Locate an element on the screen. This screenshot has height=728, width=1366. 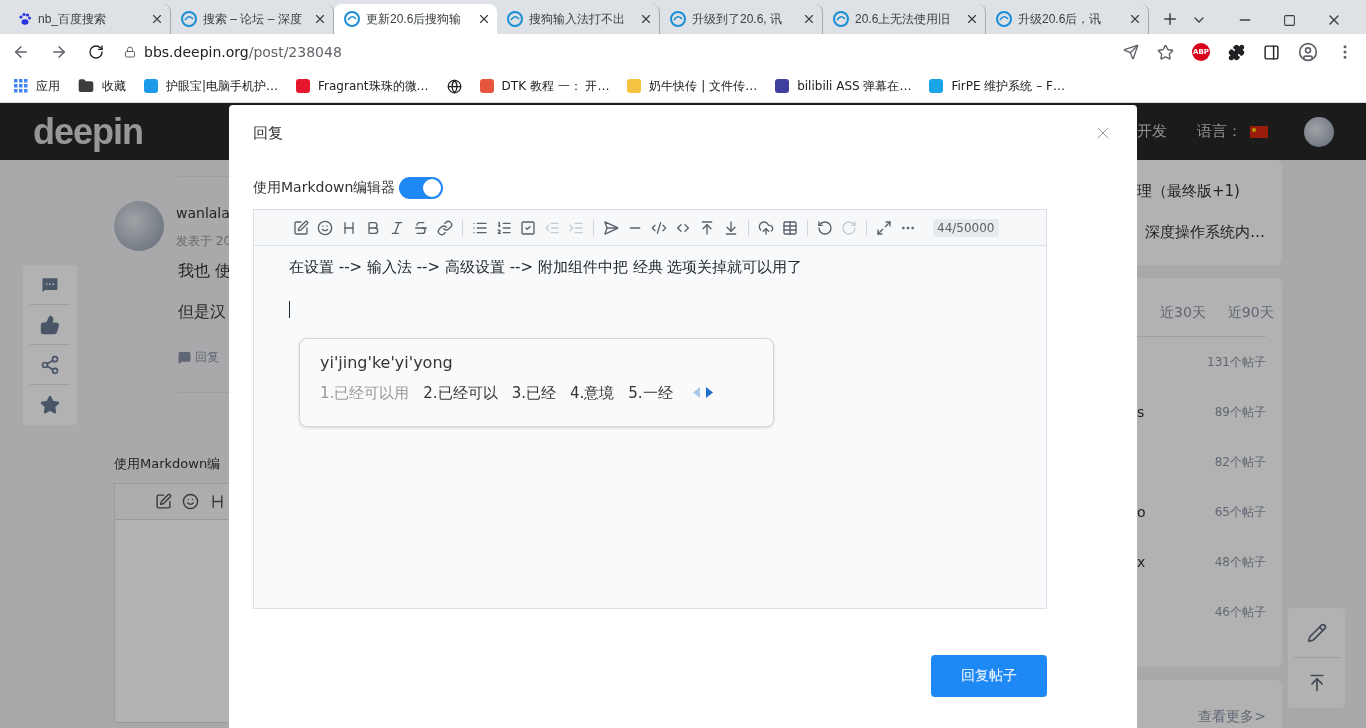
extensions-icon is located at coordinates (1236, 52).